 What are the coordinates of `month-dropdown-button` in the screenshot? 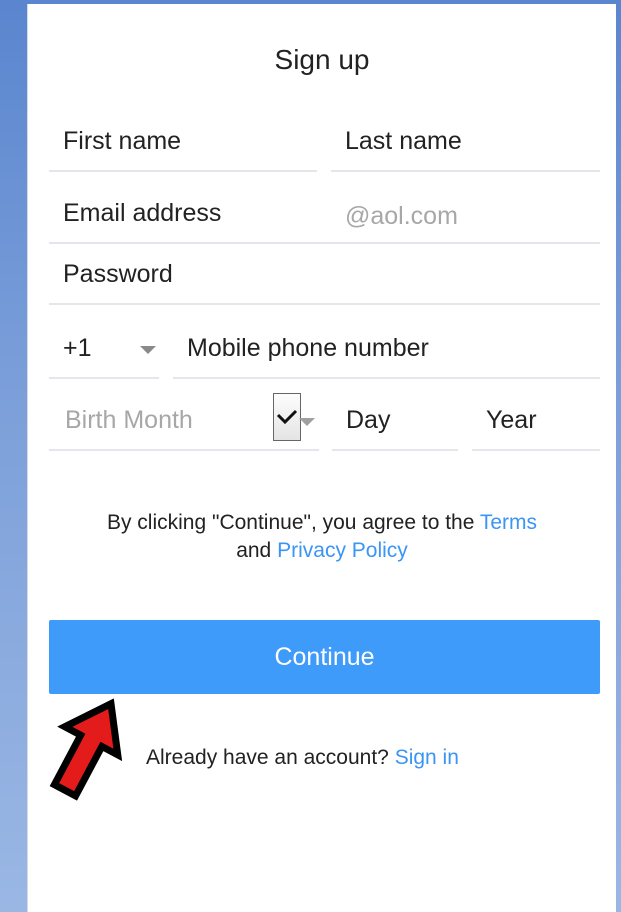 It's located at (287, 417).